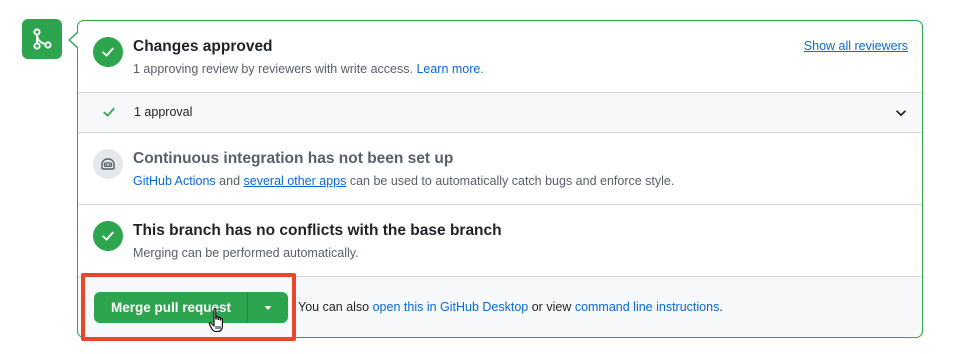 This screenshot has height=354, width=953. I want to click on ci-bot-icon, so click(108, 164).